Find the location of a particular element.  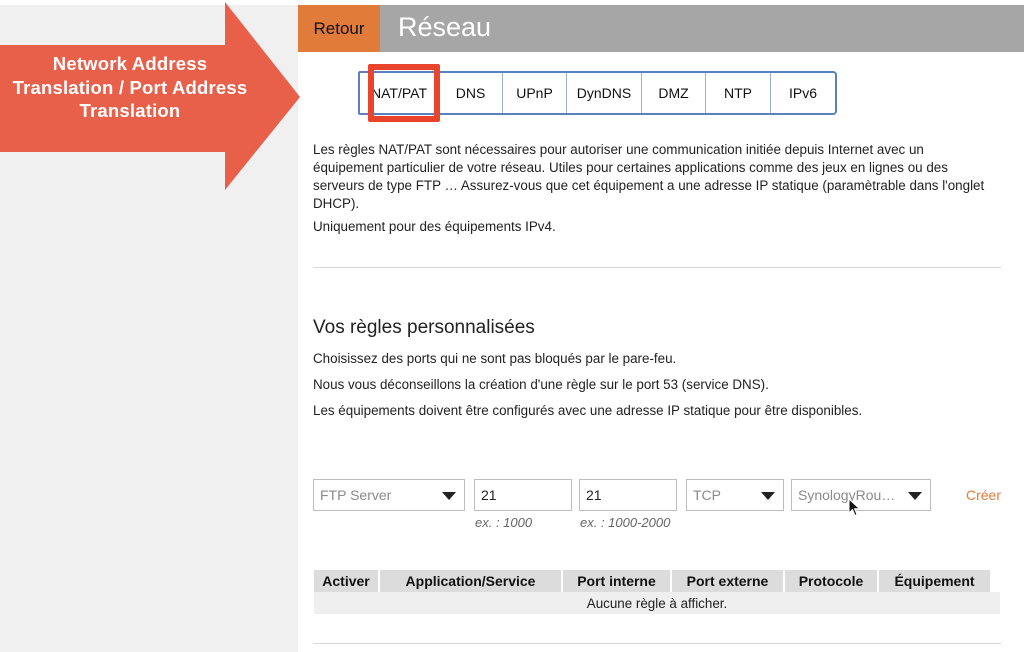

tab-upnp: UPnP is located at coordinates (534, 93).